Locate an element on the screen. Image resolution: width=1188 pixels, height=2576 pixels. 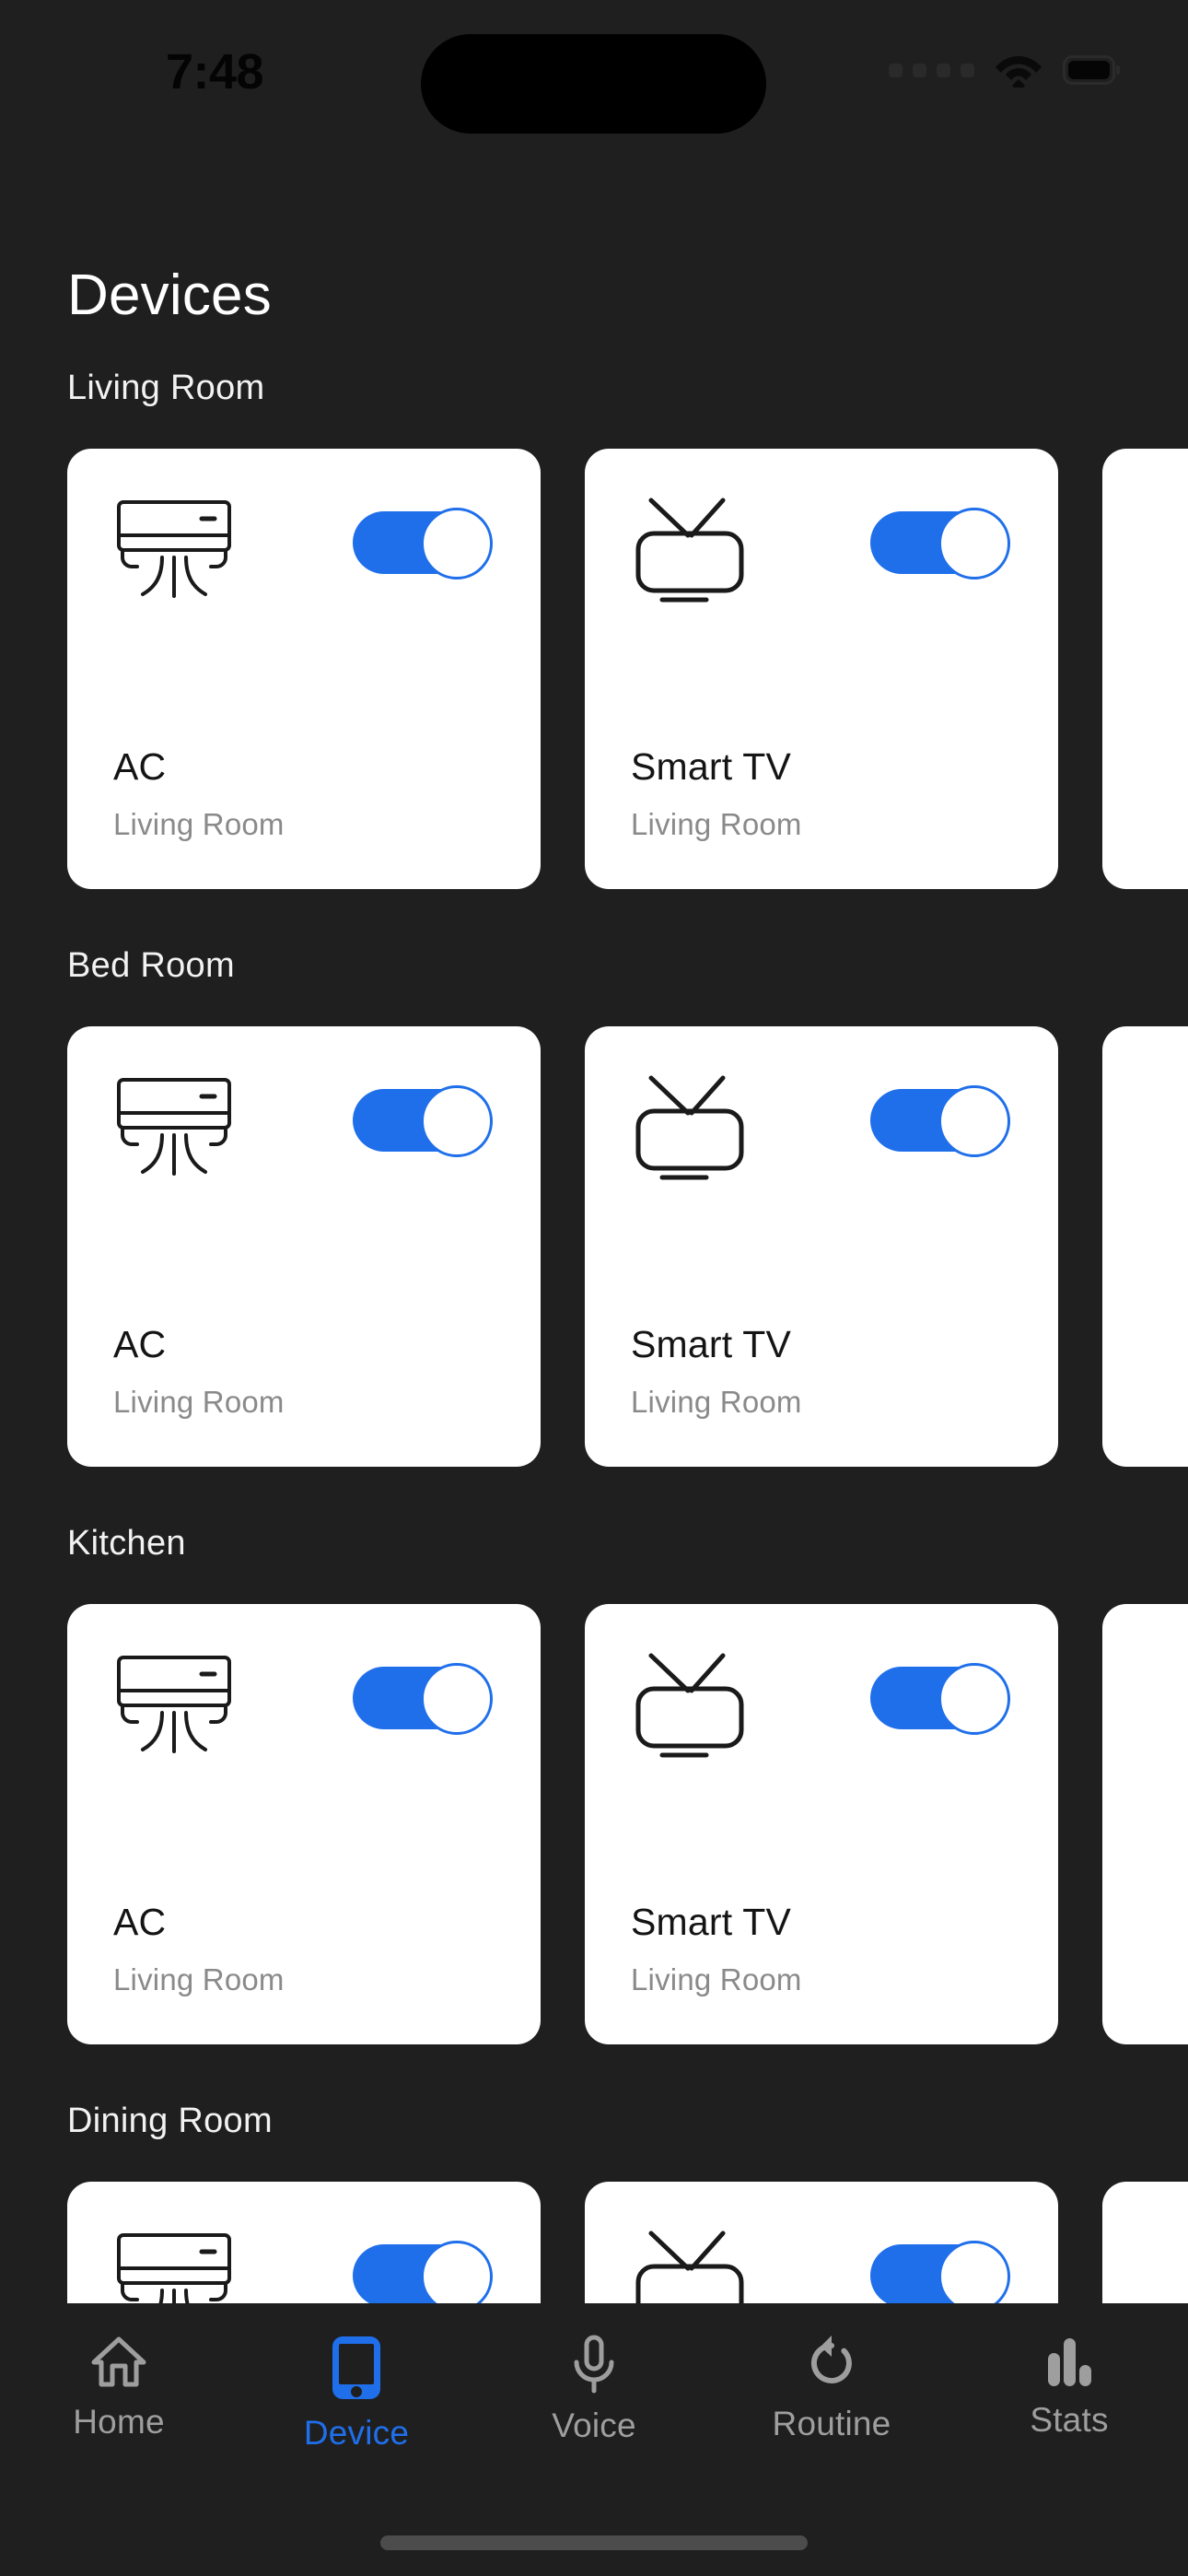
dynamic-island is located at coordinates (593, 84).